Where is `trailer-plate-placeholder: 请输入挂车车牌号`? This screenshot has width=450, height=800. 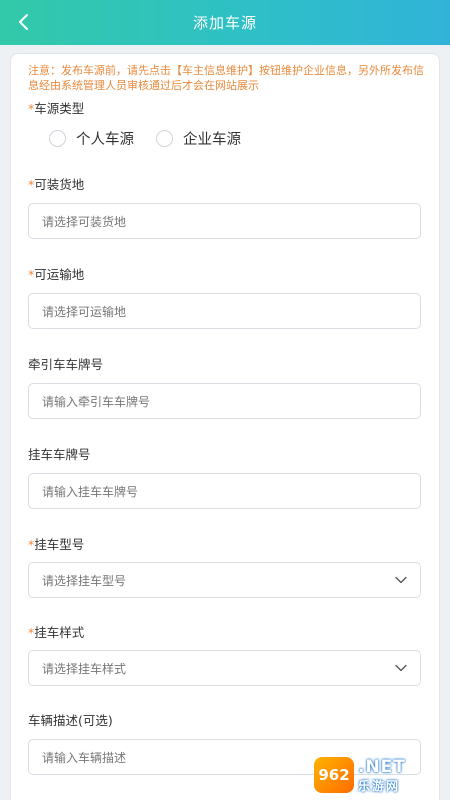 trailer-plate-placeholder: 请输入挂车车牌号 is located at coordinates (90, 491).